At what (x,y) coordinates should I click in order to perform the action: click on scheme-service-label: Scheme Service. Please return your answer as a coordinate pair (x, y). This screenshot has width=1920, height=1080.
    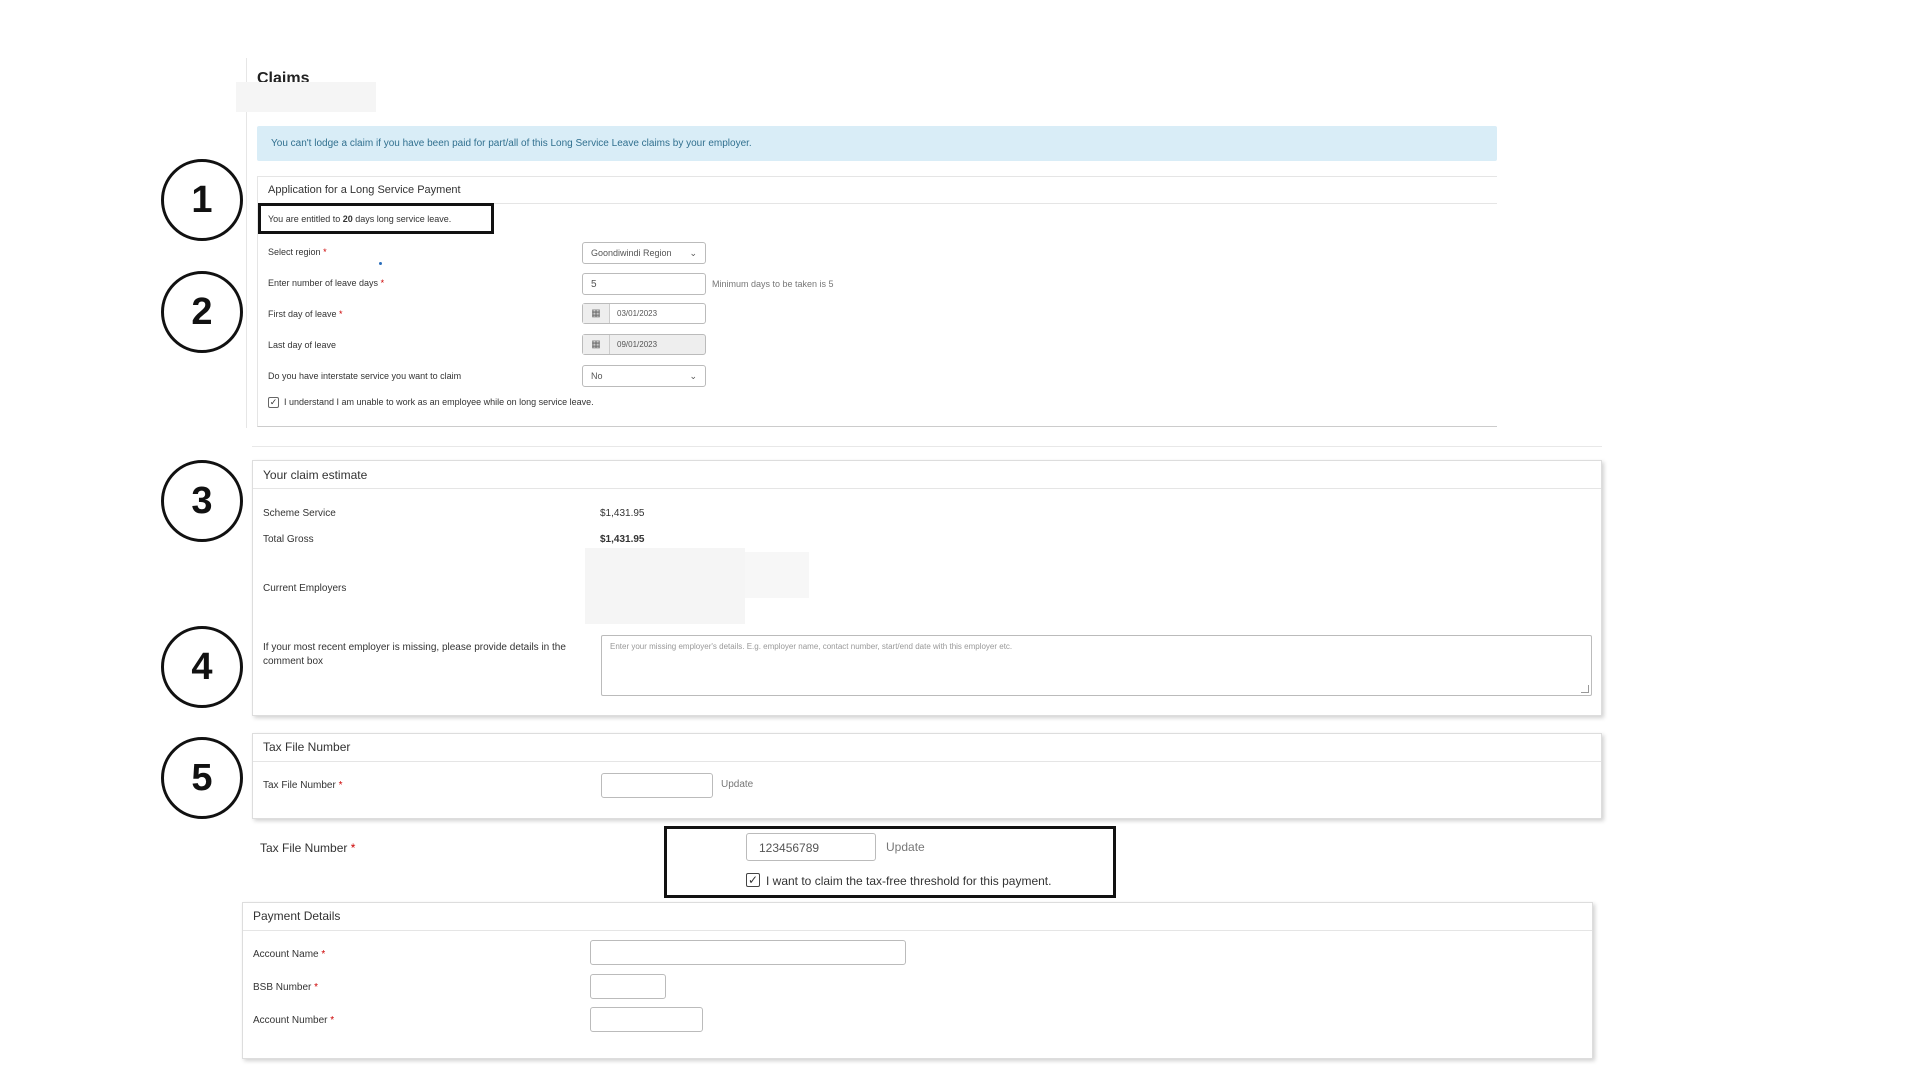
    Looking at the image, I should click on (299, 513).